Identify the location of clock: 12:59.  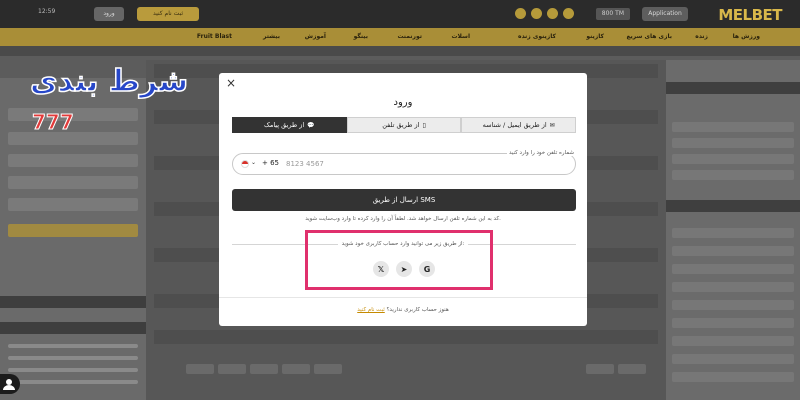
(47, 11).